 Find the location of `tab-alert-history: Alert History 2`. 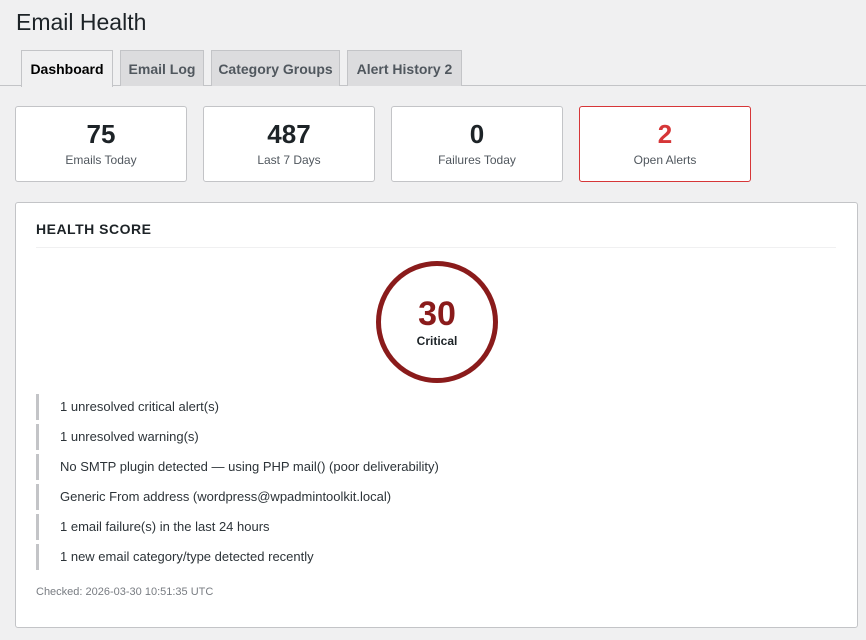

tab-alert-history: Alert History 2 is located at coordinates (404, 68).